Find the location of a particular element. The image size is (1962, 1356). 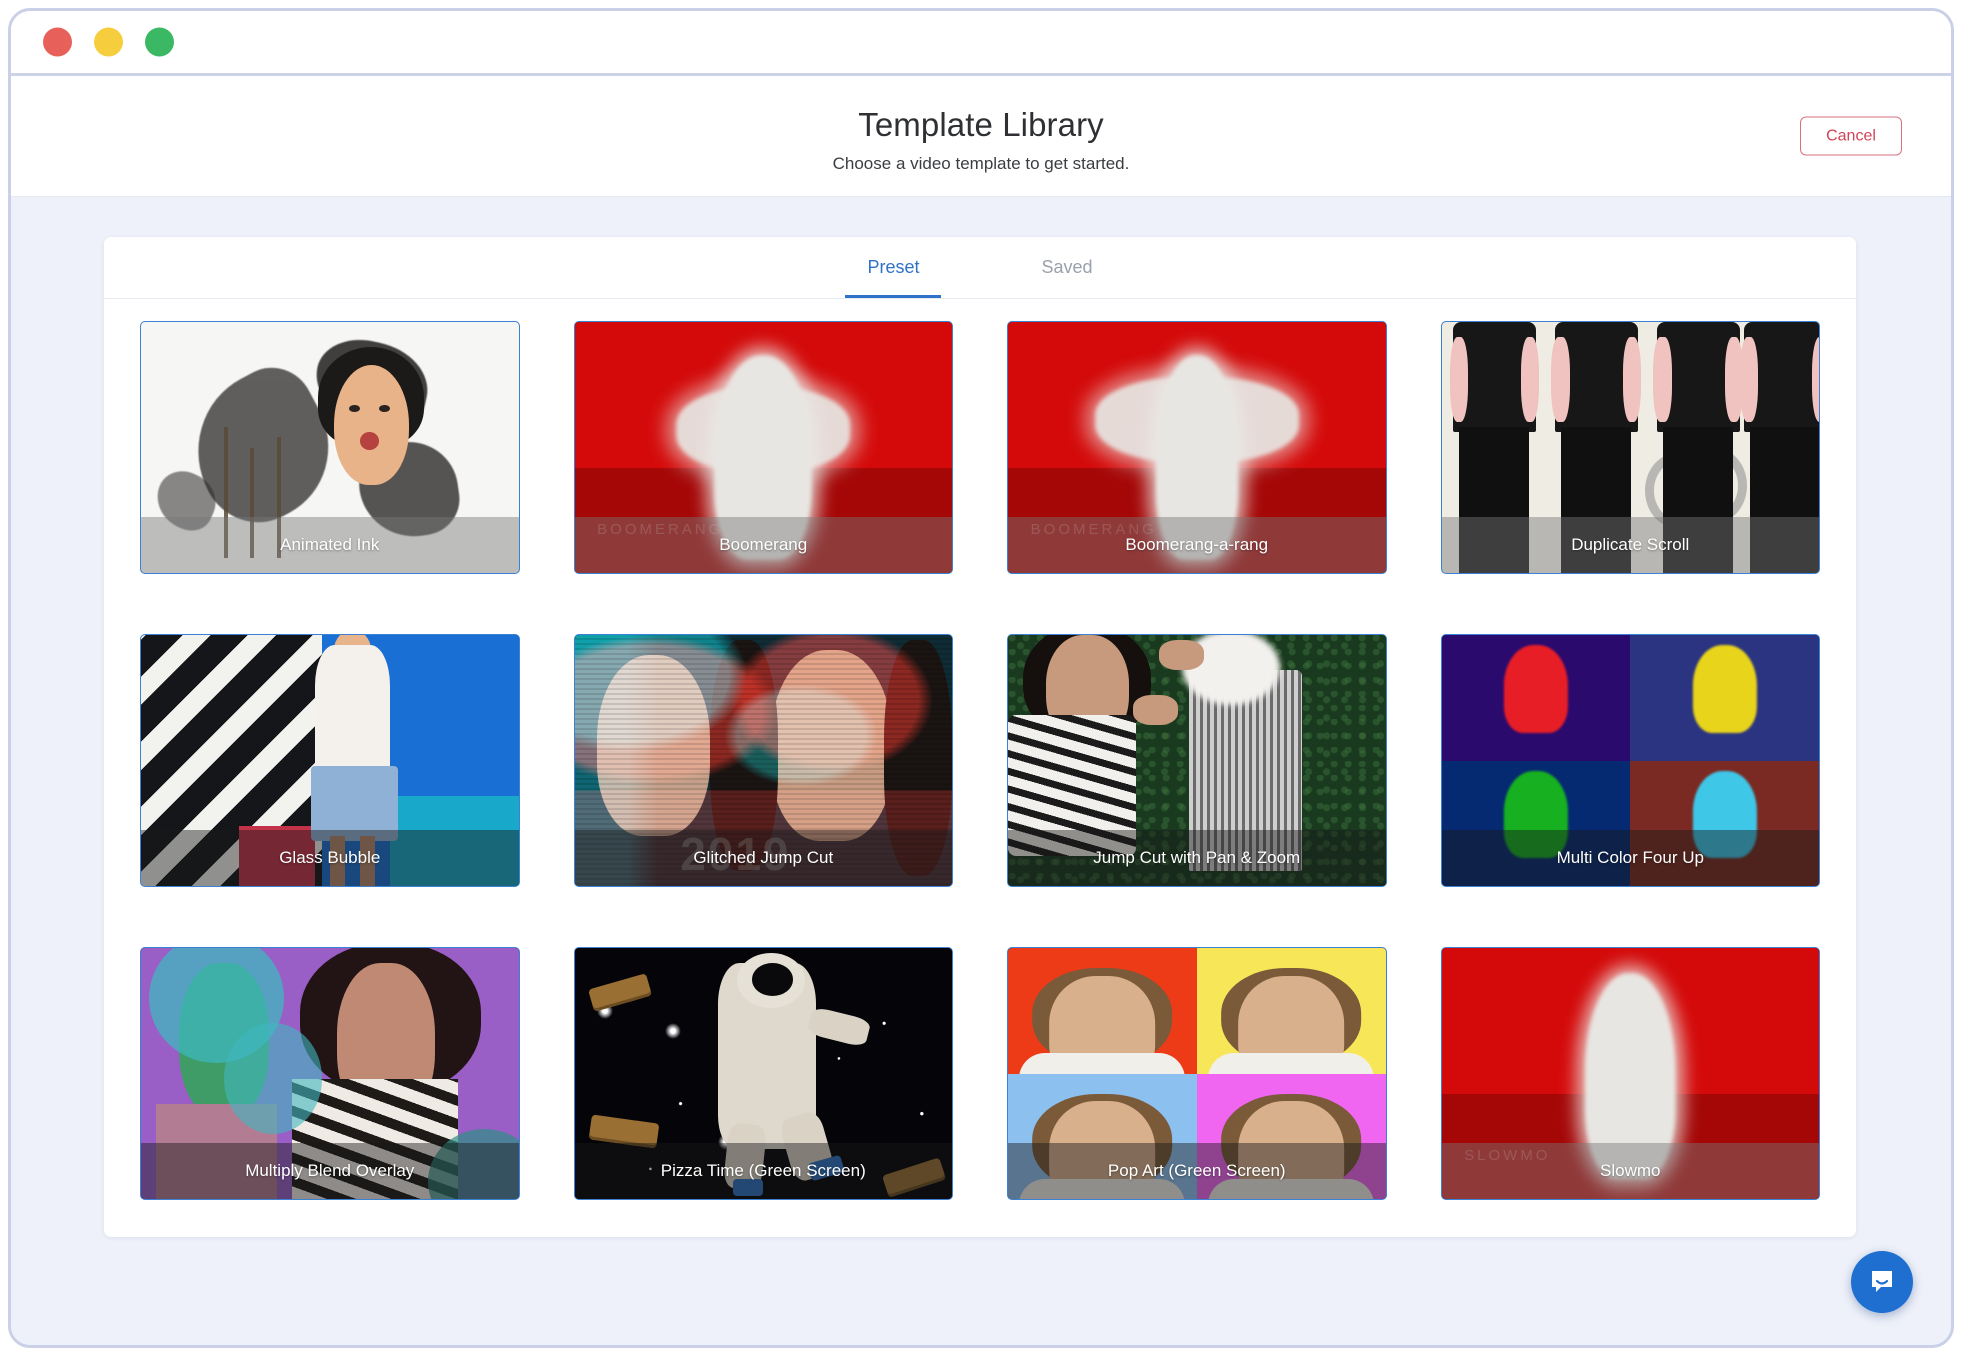

template-card-glass-bubble: Glass Bubble is located at coordinates (330, 760).